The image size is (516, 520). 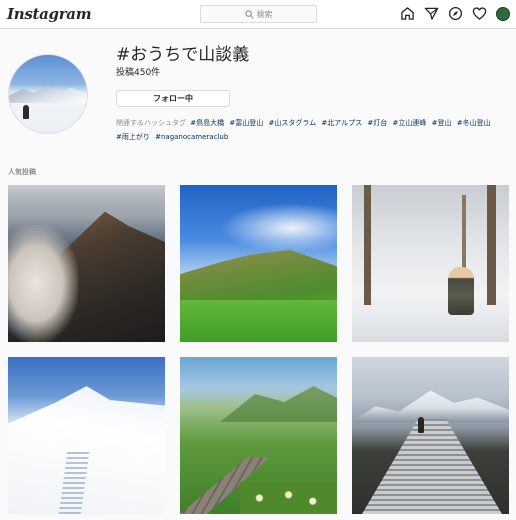 What do you see at coordinates (49, 14) in the screenshot?
I see `instagram-logo: Instagram` at bounding box center [49, 14].